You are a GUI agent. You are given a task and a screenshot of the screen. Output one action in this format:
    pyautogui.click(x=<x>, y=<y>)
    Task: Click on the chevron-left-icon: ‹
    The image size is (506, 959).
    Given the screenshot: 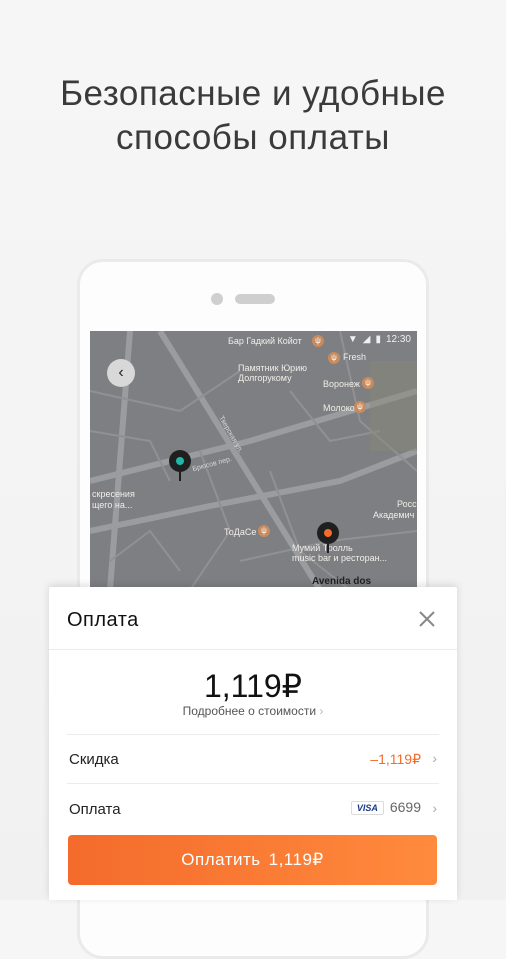 What is the action you would take?
    pyautogui.click(x=121, y=372)
    